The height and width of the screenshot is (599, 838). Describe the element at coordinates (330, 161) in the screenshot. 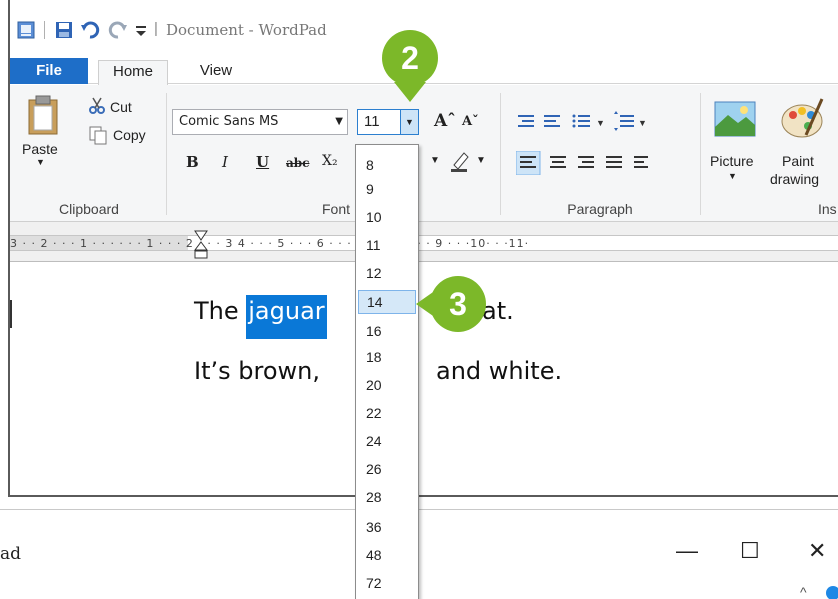

I see `subscript-button: X₂` at that location.